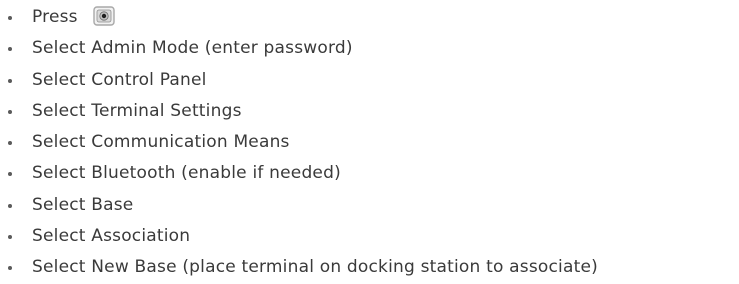  Describe the element at coordinates (83, 204) in the screenshot. I see `step-text: Select Base` at that location.